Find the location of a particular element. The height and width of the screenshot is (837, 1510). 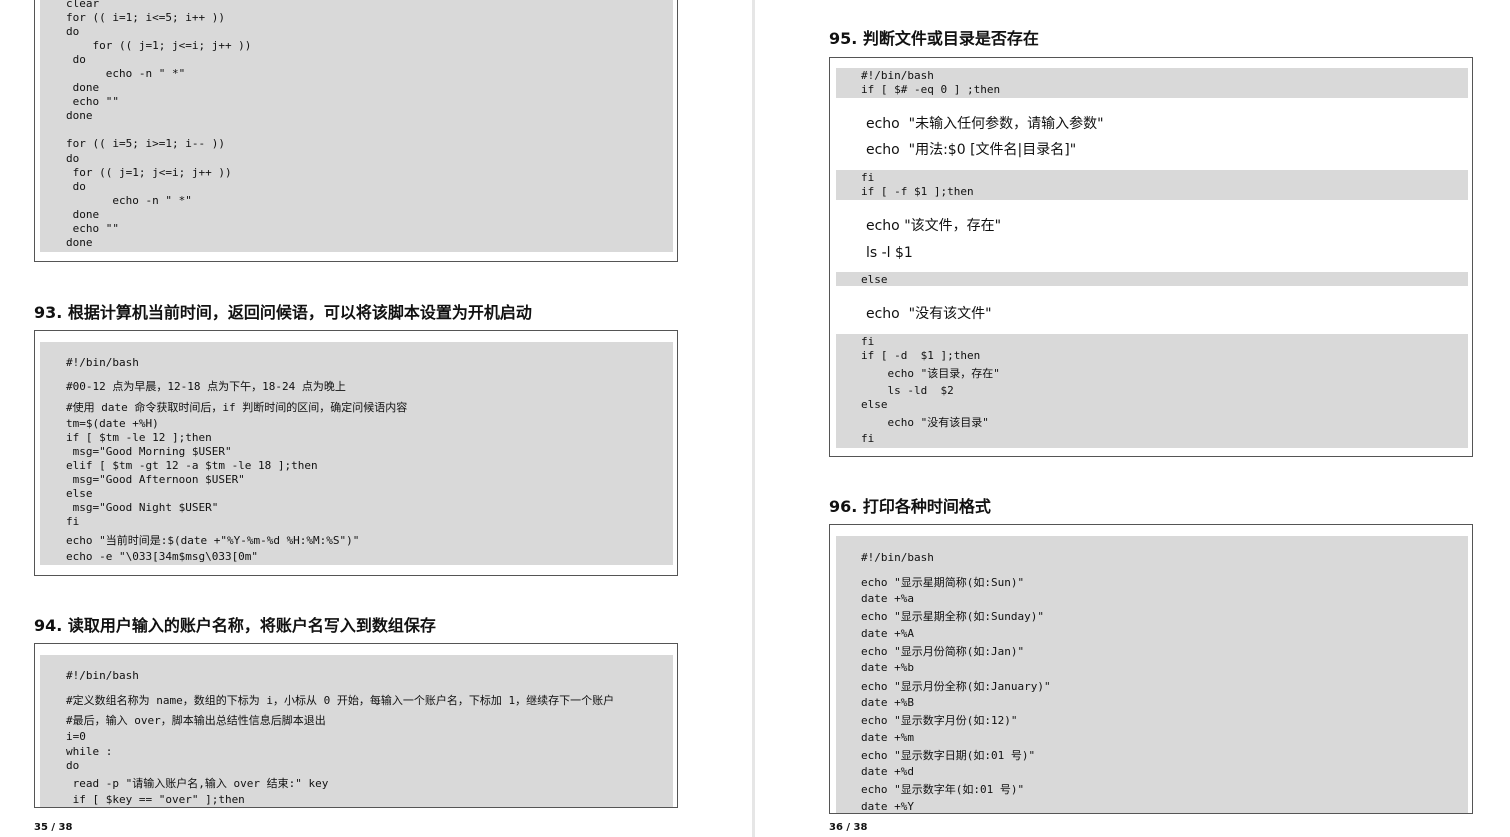

code-line: if [ $# -eq 0 ] ;then is located at coordinates (931, 89).